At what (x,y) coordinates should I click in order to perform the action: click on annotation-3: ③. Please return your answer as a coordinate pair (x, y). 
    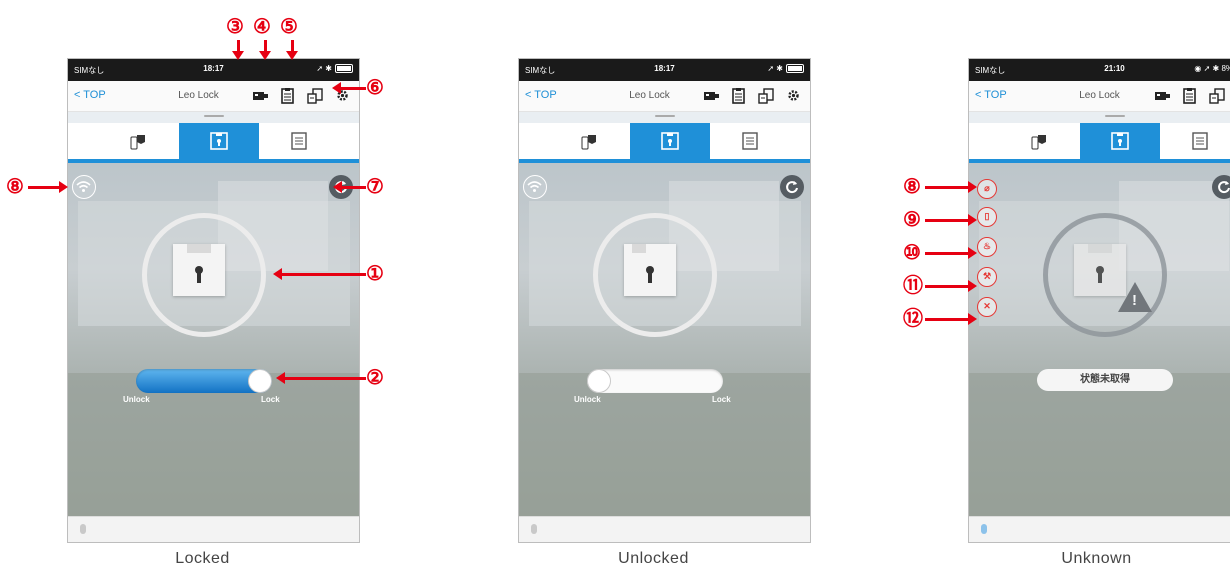
    Looking at the image, I should click on (235, 27).